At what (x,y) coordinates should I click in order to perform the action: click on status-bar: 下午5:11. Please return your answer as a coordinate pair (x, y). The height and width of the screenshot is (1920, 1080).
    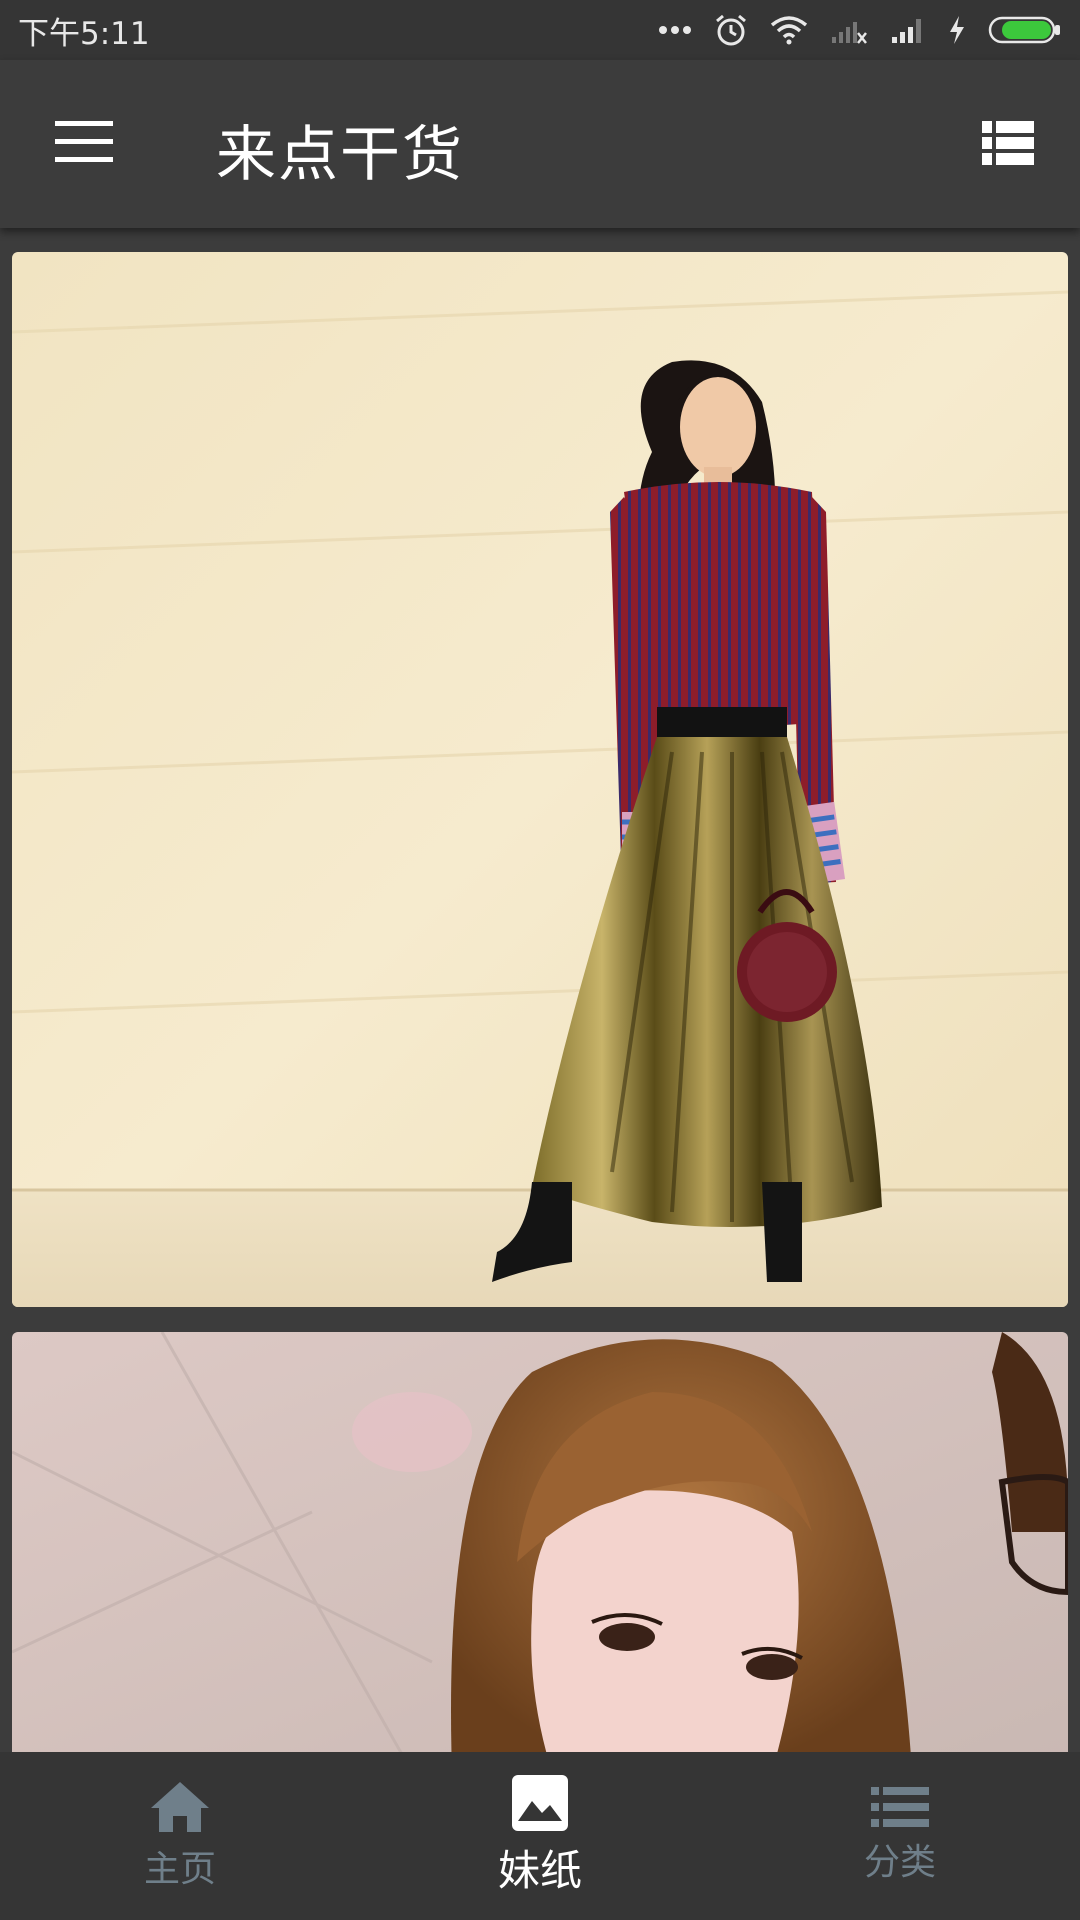
    Looking at the image, I should click on (540, 30).